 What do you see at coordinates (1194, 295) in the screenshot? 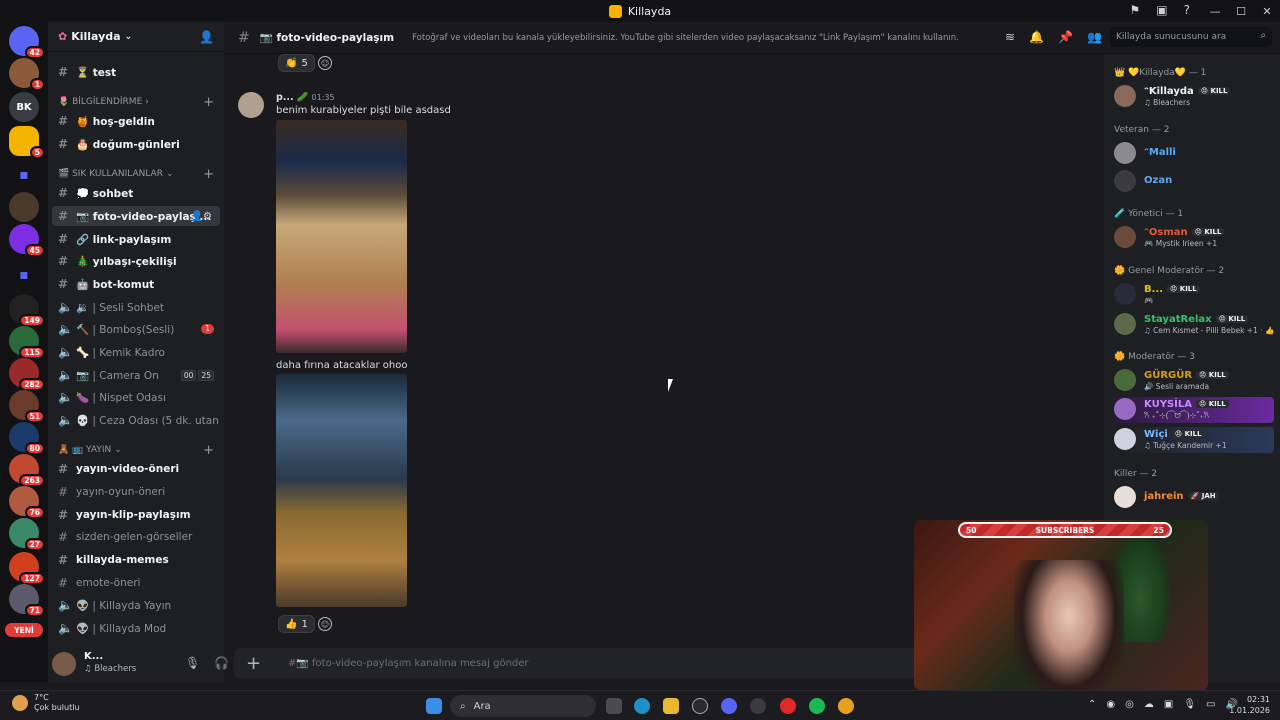
I see `member-row: B... 😠 KILL 🎮` at bounding box center [1194, 295].